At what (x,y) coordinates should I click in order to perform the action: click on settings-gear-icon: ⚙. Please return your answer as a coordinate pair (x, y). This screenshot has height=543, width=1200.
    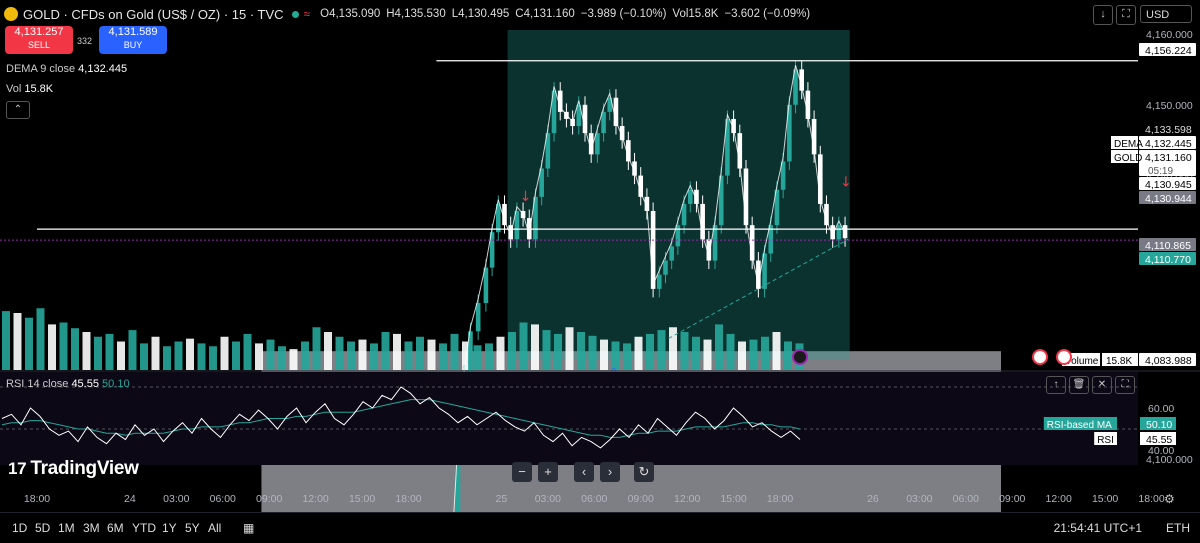
    Looking at the image, I should click on (1169, 499).